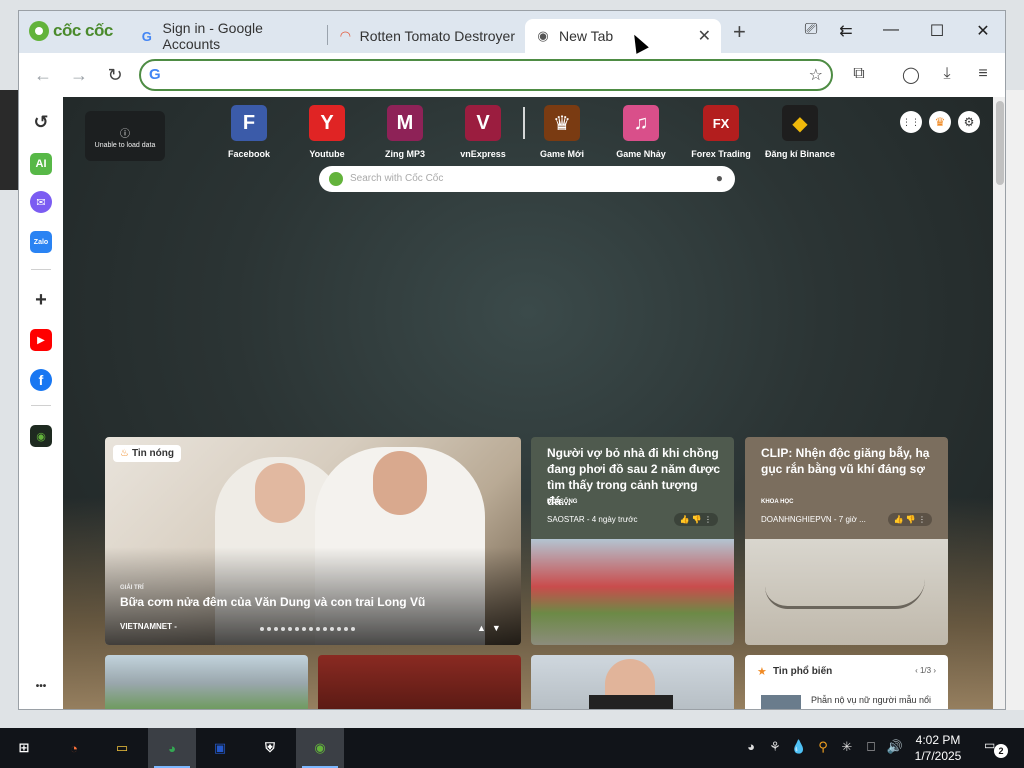  Describe the element at coordinates (816, 75) in the screenshot. I see `bookmark-star-icon: ☆` at that location.